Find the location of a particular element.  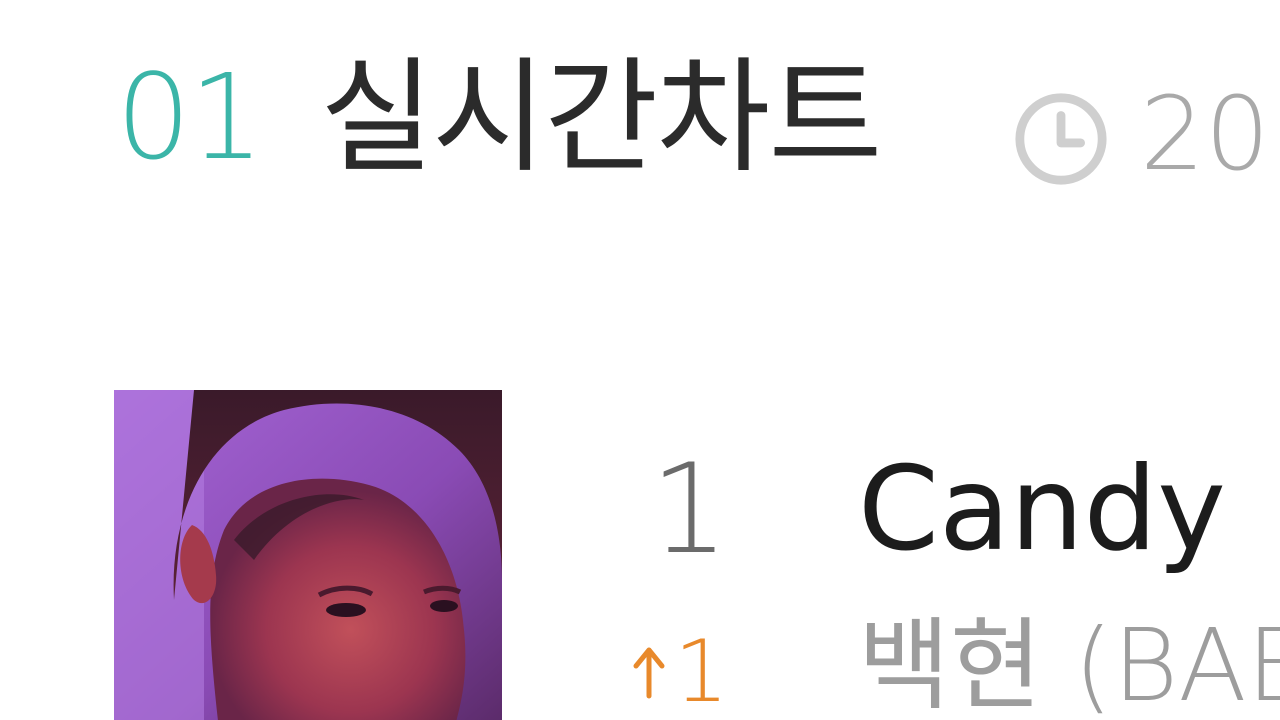

clock-icon is located at coordinates (1061, 139).